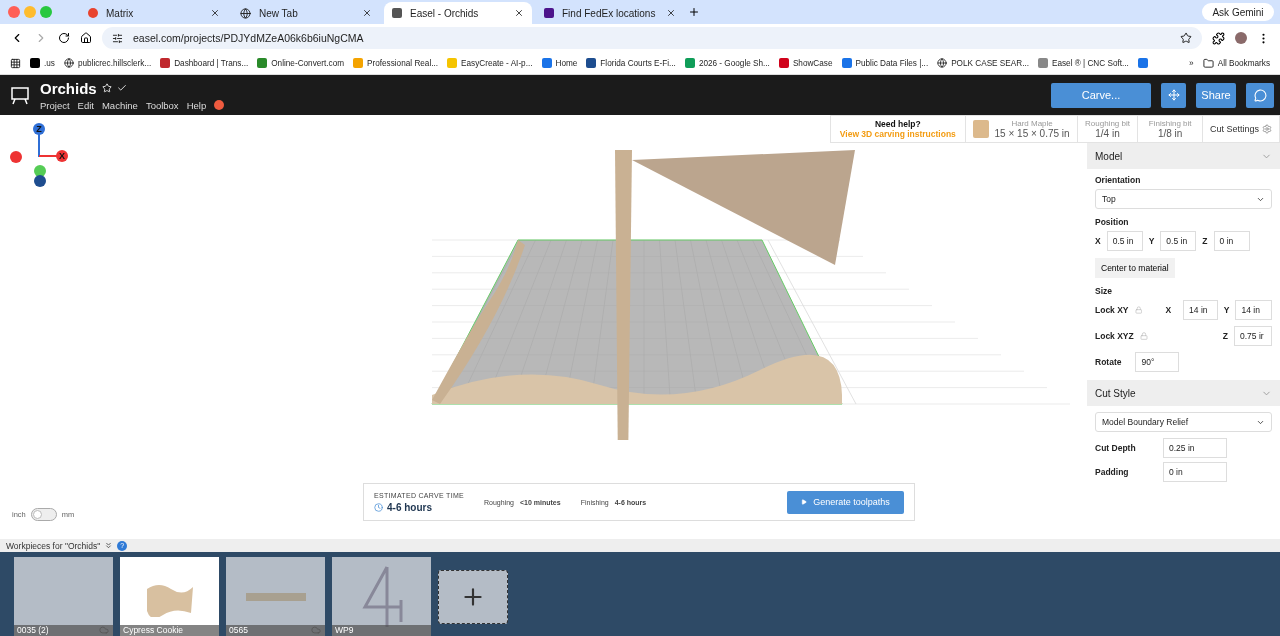 The width and height of the screenshot is (1280, 636). Describe the element at coordinates (15, 63) in the screenshot. I see `apps-icon` at that location.